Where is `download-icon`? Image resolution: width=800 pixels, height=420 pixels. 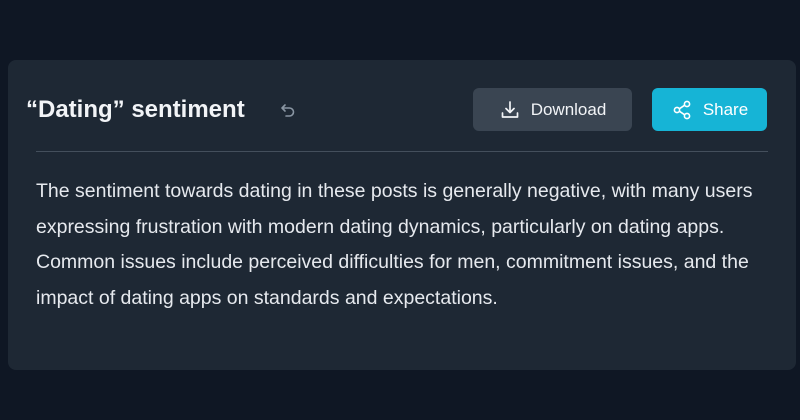 download-icon is located at coordinates (510, 110).